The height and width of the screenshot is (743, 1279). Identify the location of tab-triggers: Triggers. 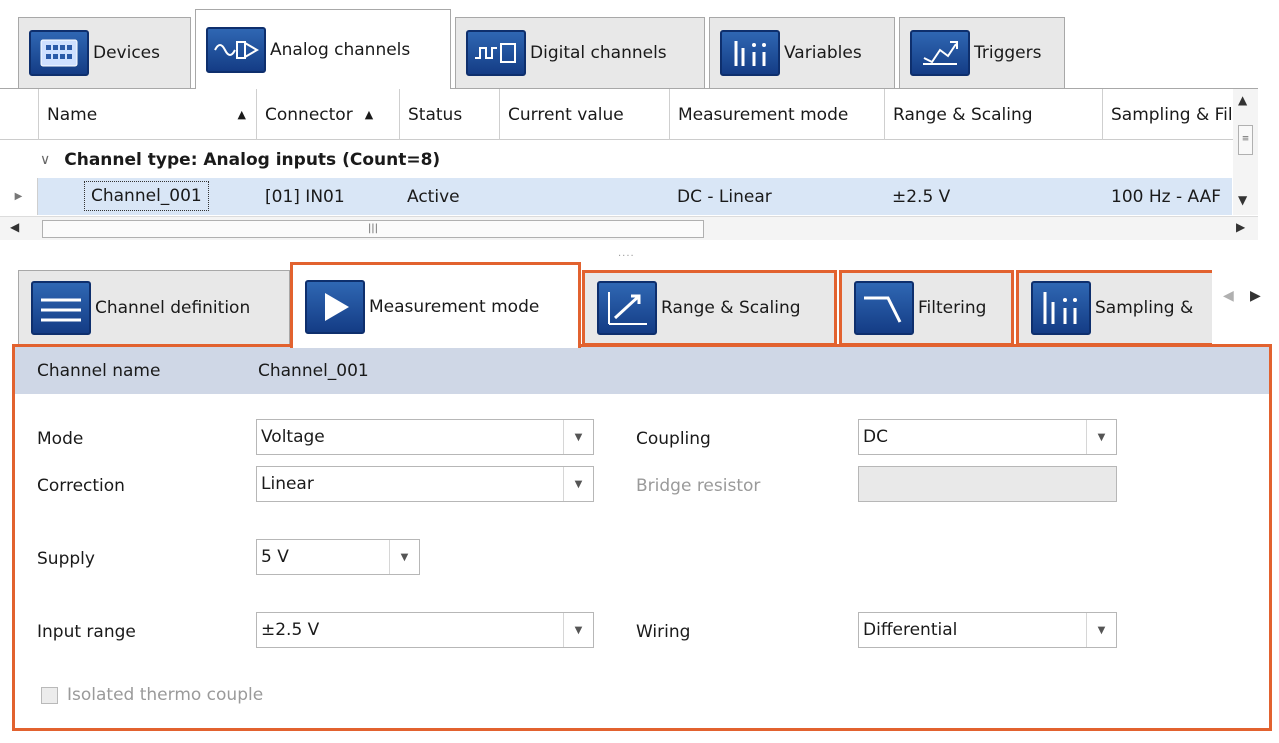
(982, 52).